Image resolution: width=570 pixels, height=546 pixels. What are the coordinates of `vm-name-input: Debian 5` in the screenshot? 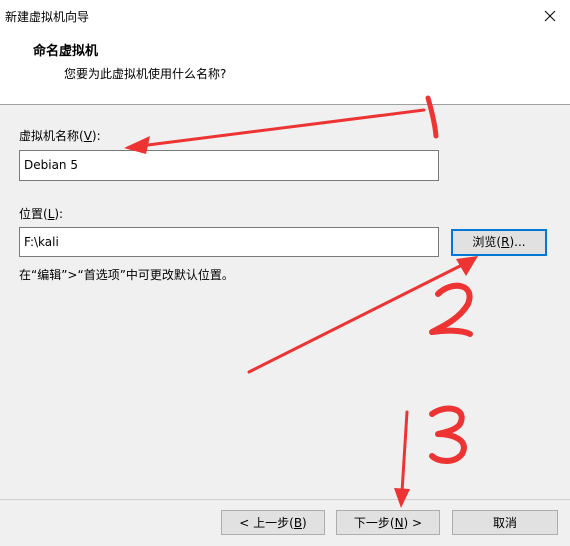 It's located at (229, 165).